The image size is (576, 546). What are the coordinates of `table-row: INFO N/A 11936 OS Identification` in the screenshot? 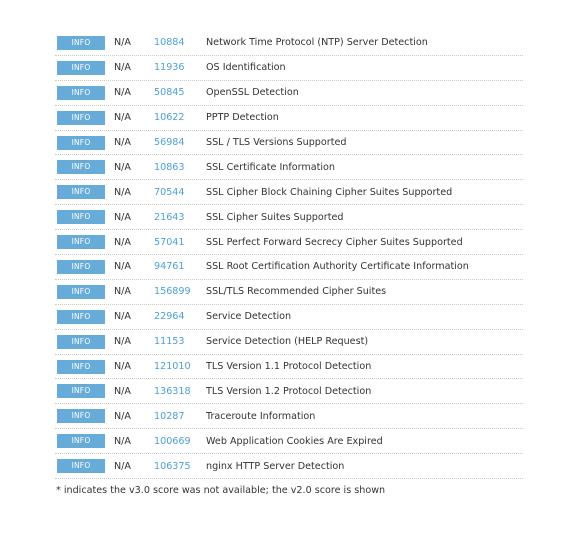 It's located at (289, 68).